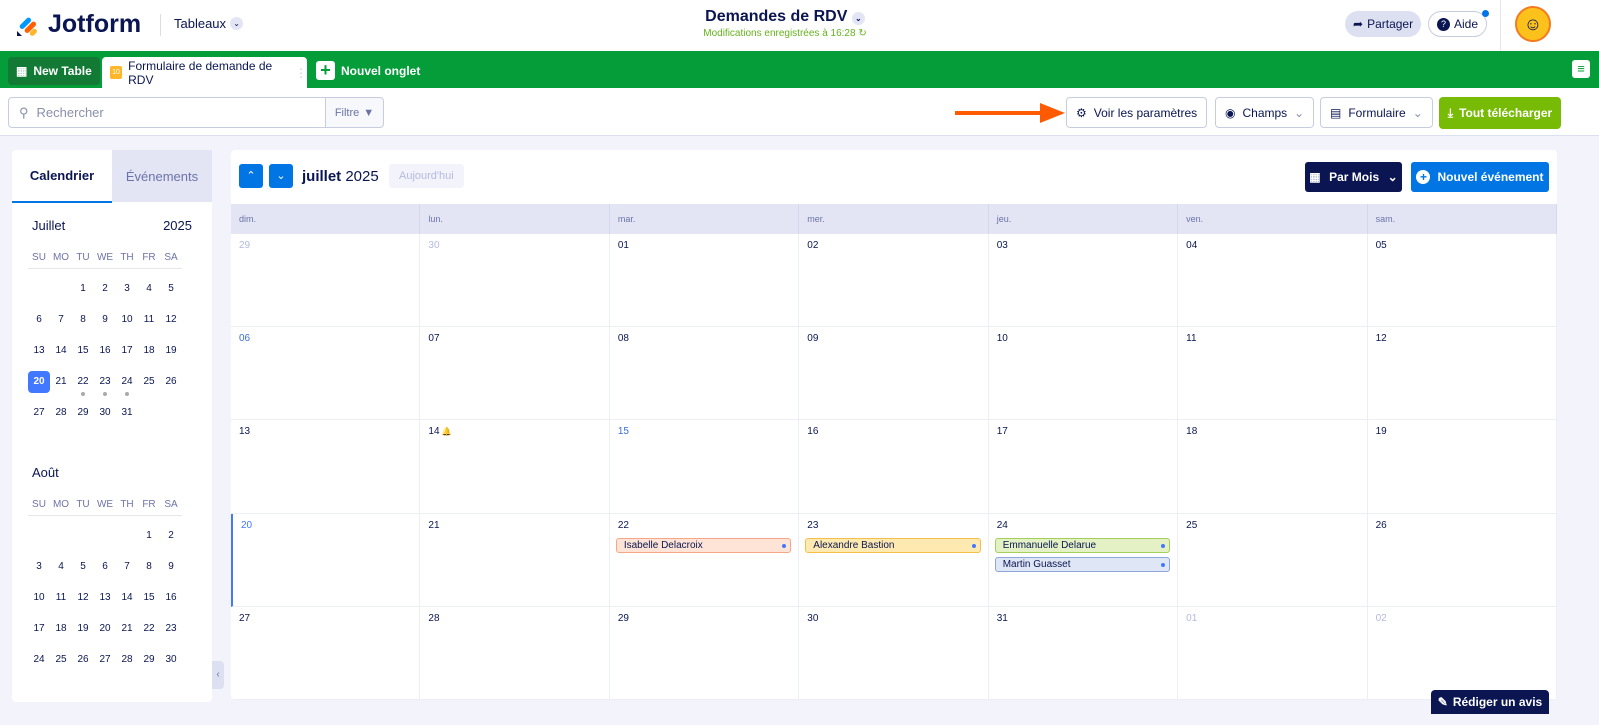  I want to click on mini-day: 5, so click(83, 567).